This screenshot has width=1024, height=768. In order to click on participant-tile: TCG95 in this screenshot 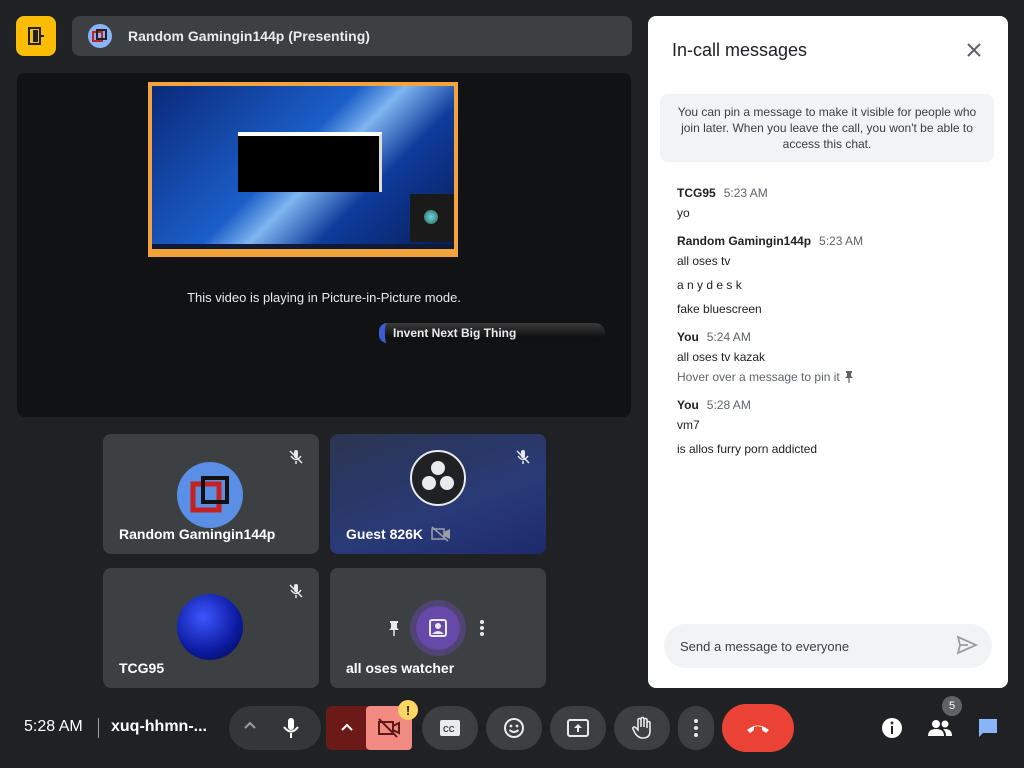, I will do `click(211, 628)`.